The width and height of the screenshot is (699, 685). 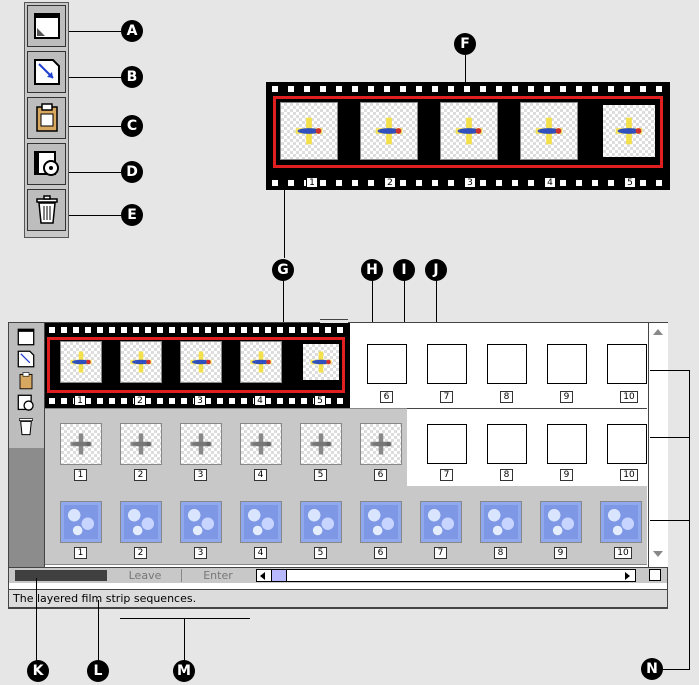 I want to click on trash-tool-button, so click(x=46, y=210).